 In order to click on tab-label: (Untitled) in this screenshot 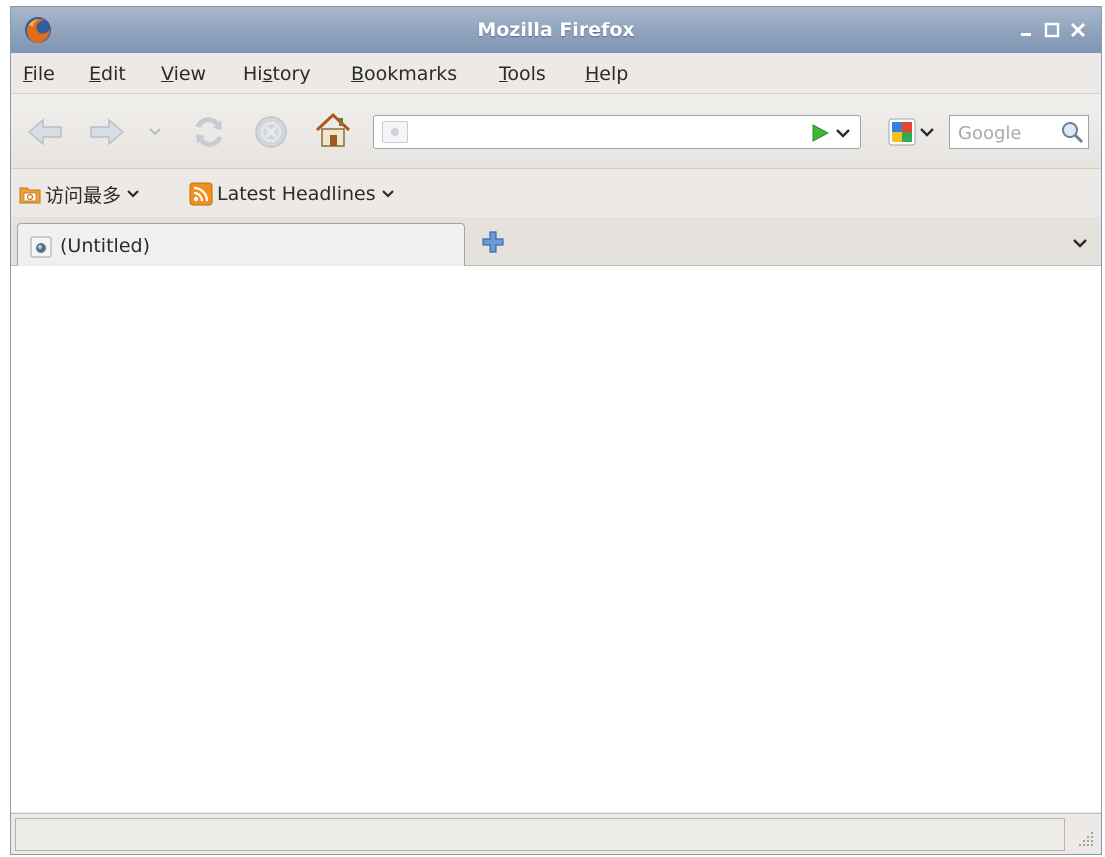, I will do `click(105, 246)`.